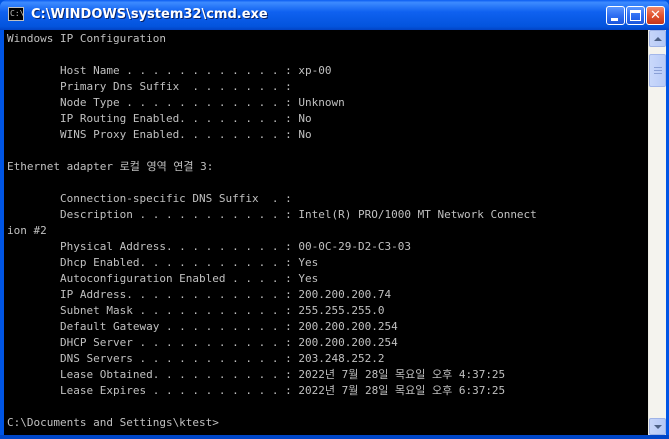 The image size is (669, 439). What do you see at coordinates (334, 15) in the screenshot?
I see `title-bar: C:\ C:\WINDOWS\system32\cmd.exe ✕` at bounding box center [334, 15].